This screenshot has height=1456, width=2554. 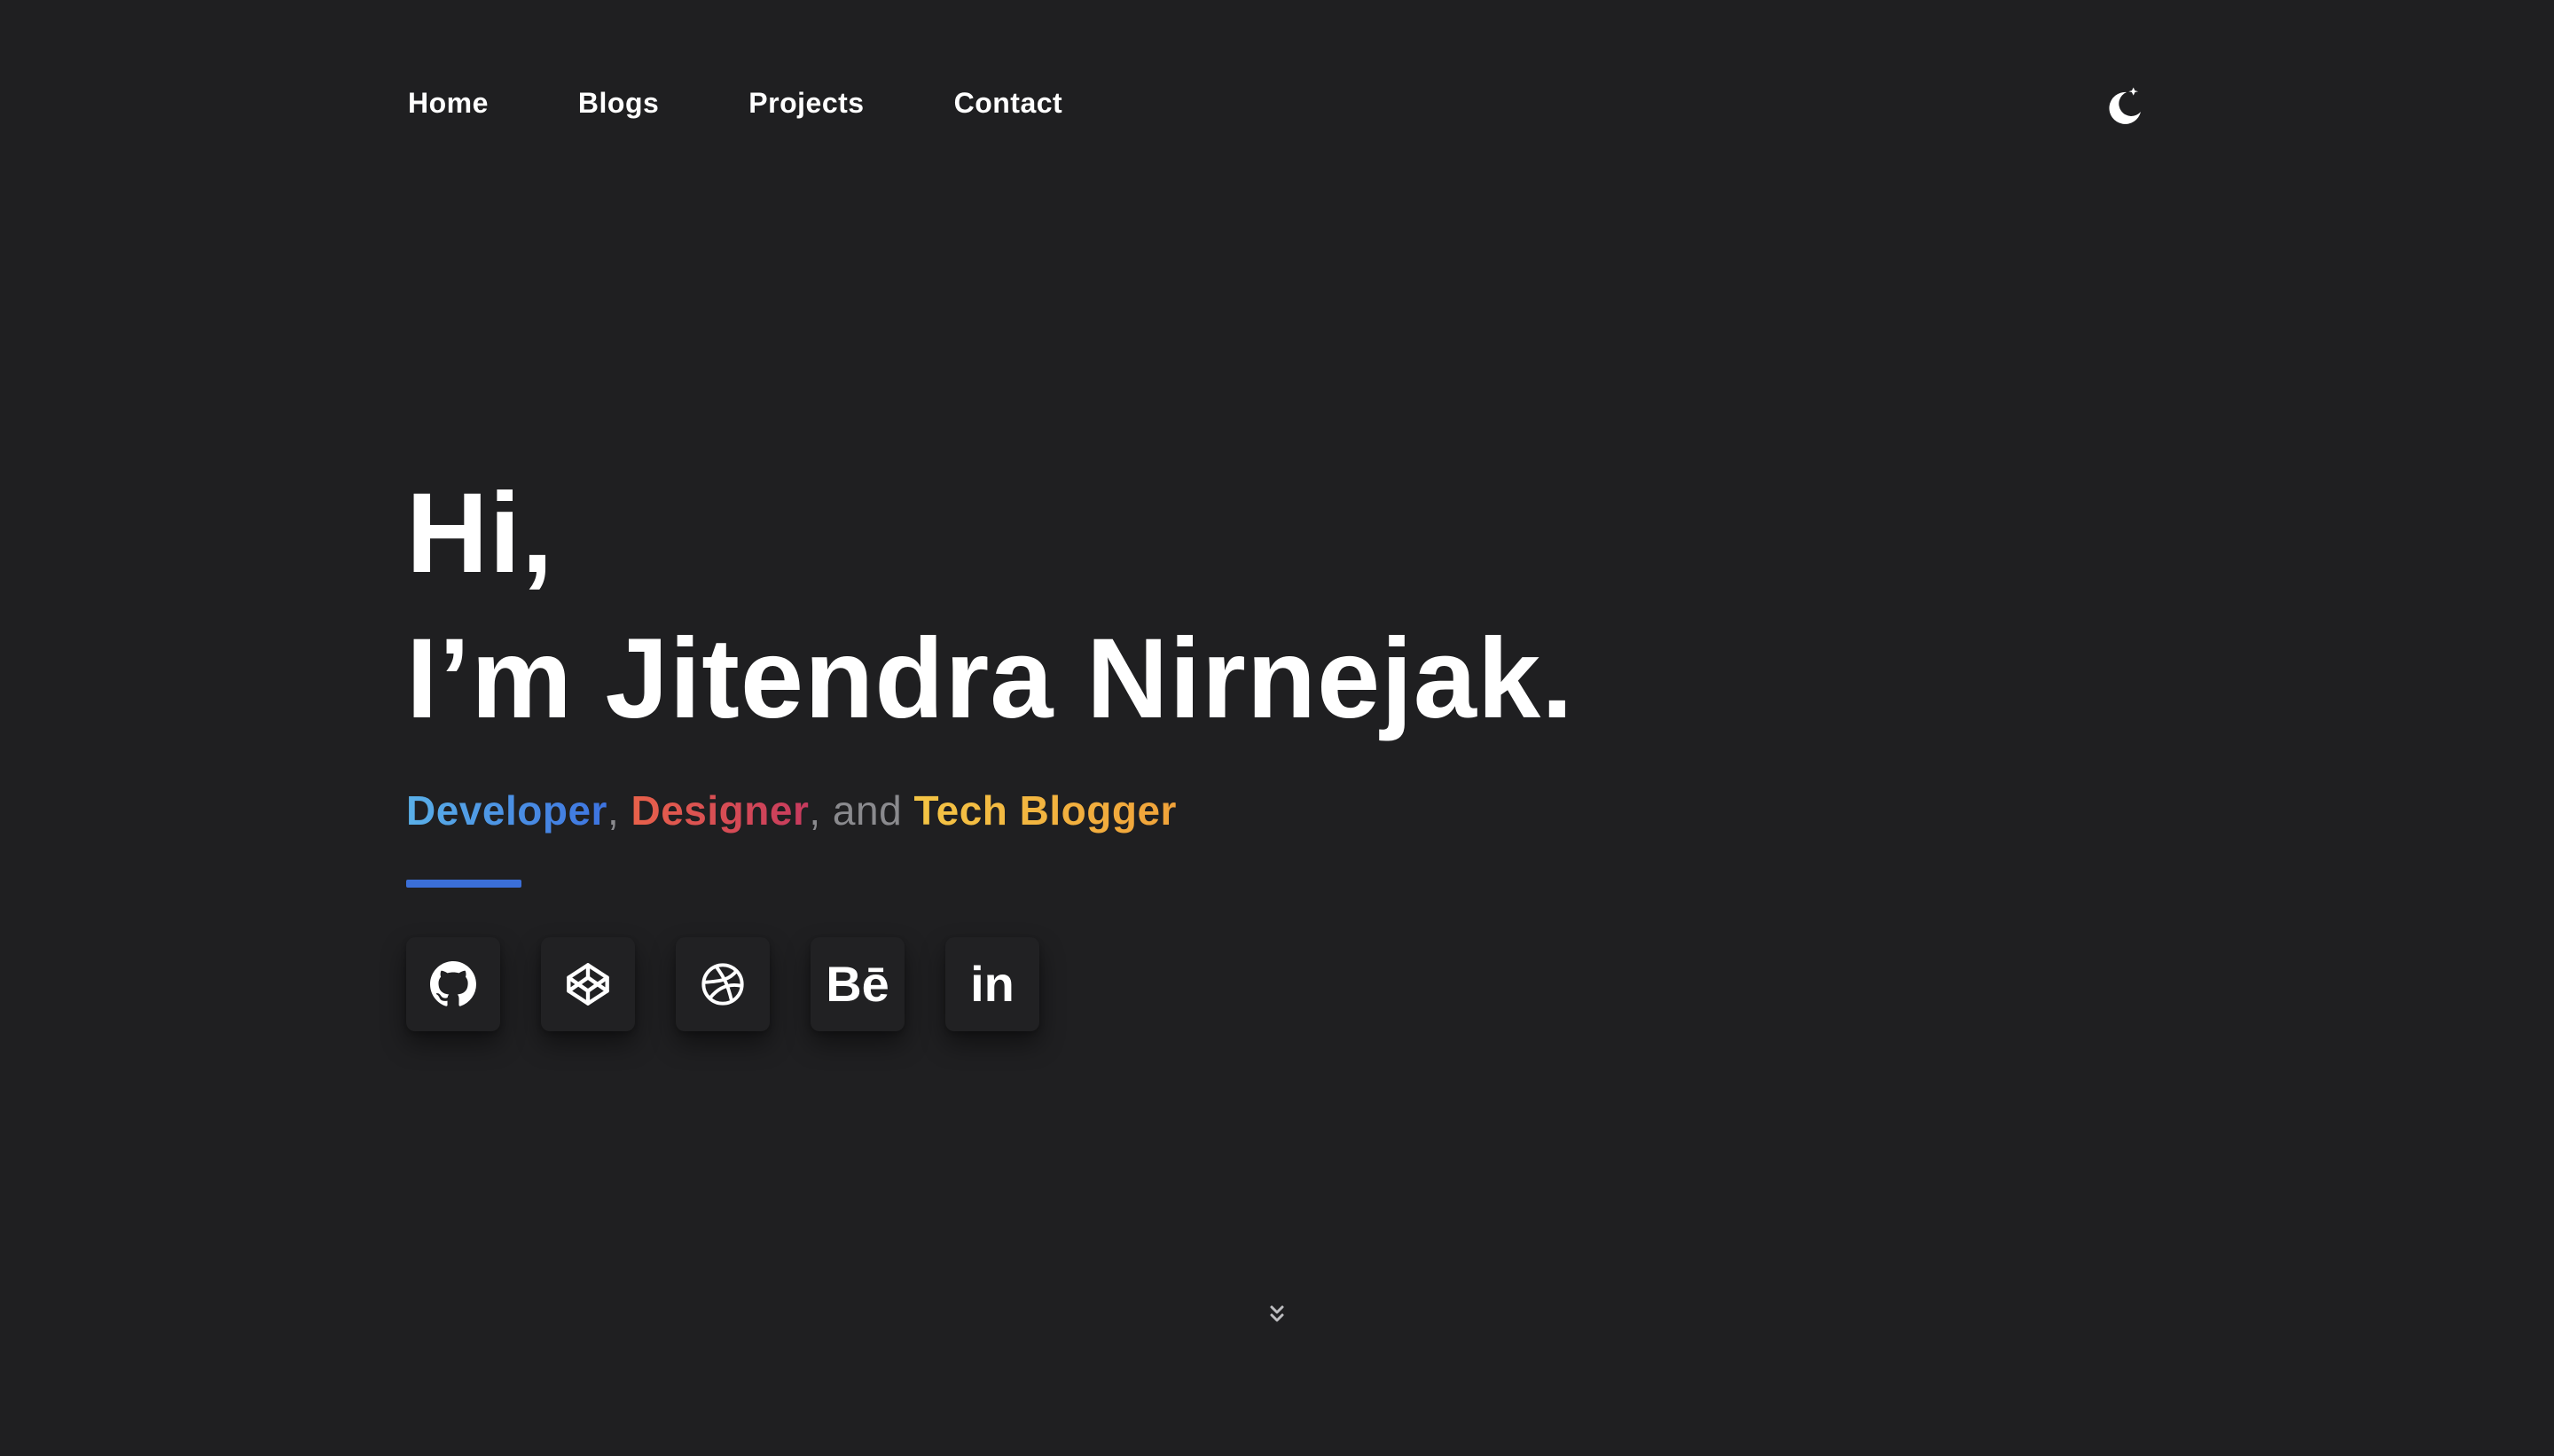 What do you see at coordinates (720, 810) in the screenshot?
I see `role-designer: Designer` at bounding box center [720, 810].